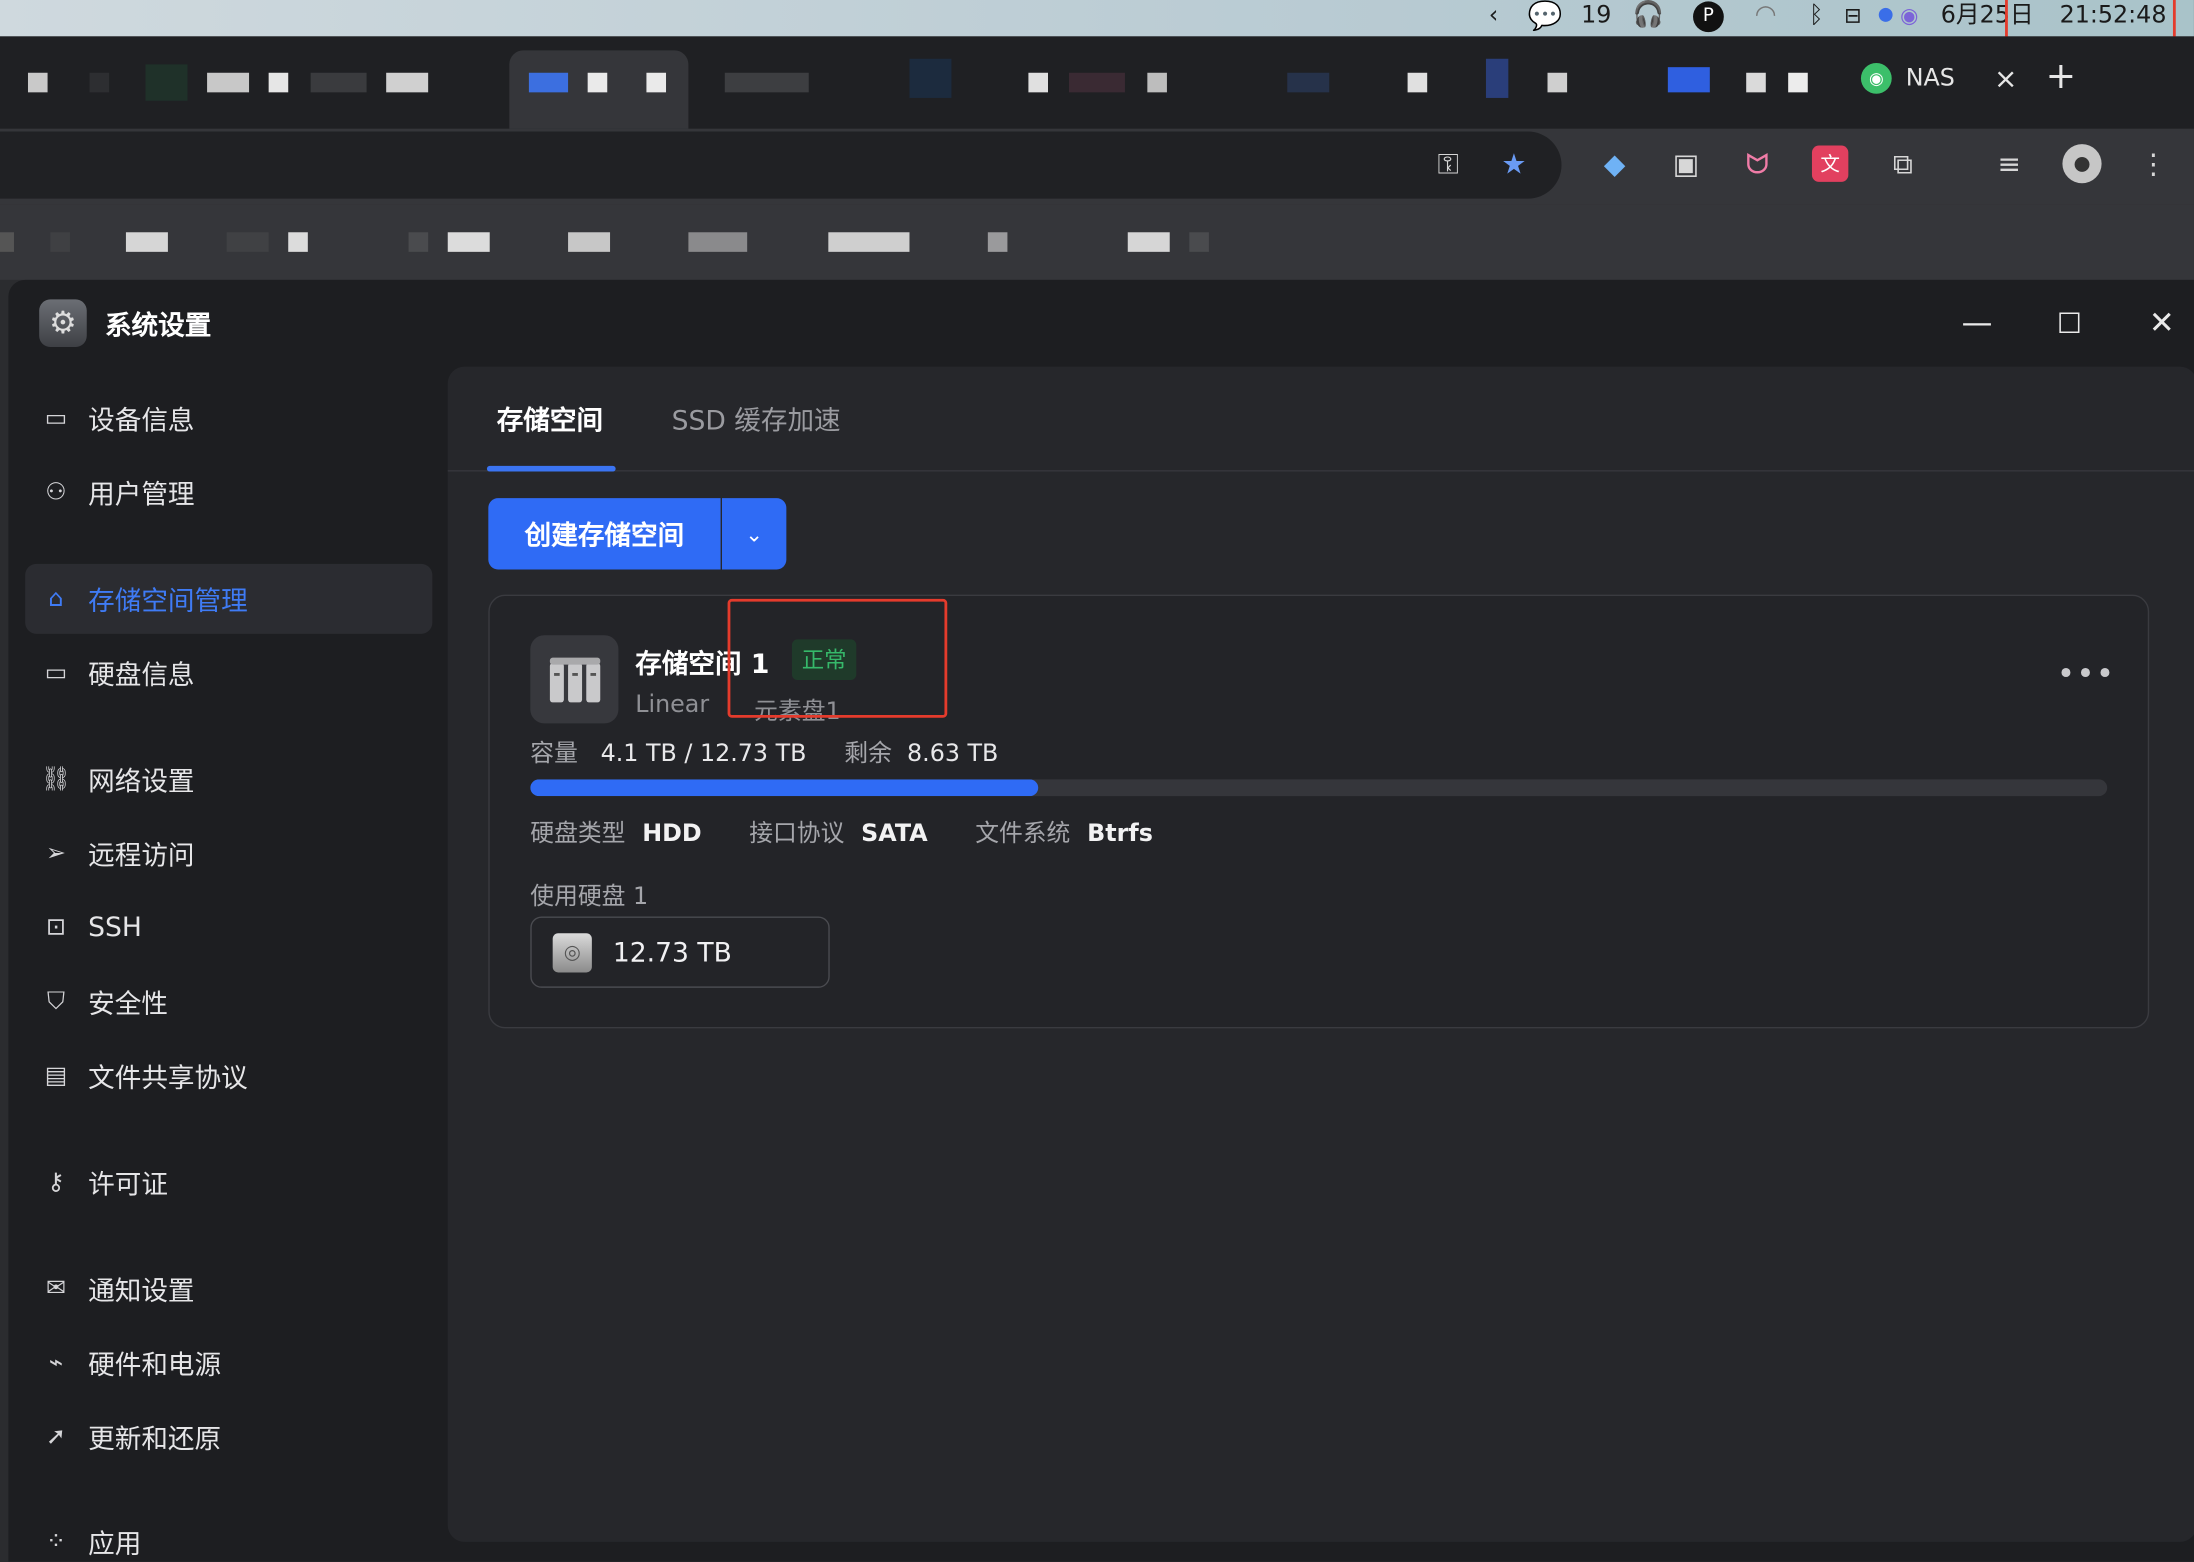 The height and width of the screenshot is (1562, 2194). What do you see at coordinates (1935, 78) in the screenshot?
I see `nas-browser-tab: ◉ NAS ×` at bounding box center [1935, 78].